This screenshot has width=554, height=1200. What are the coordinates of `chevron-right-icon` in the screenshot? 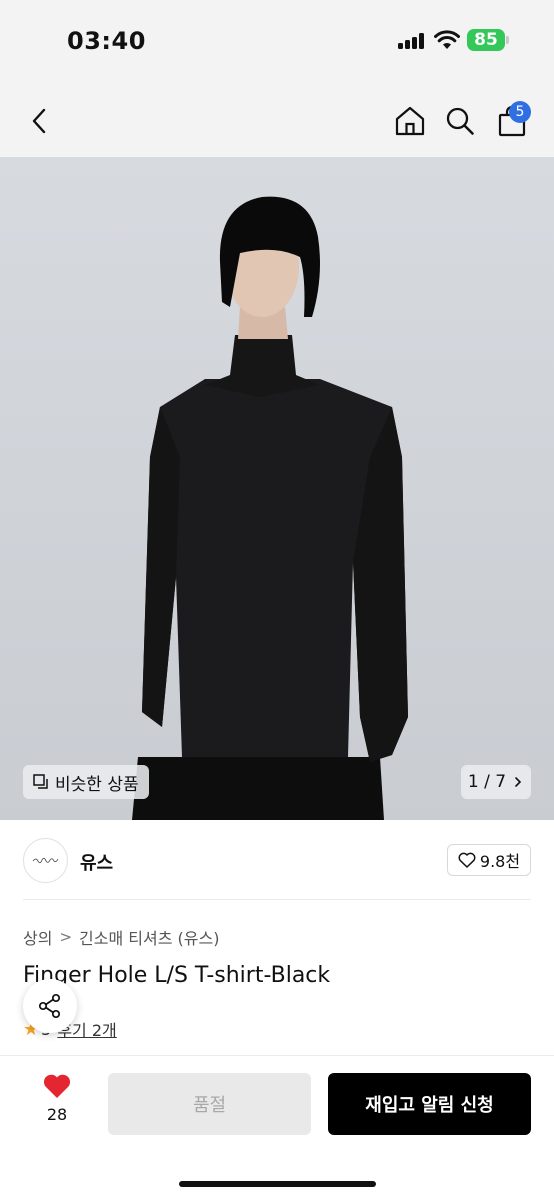 It's located at (518, 782).